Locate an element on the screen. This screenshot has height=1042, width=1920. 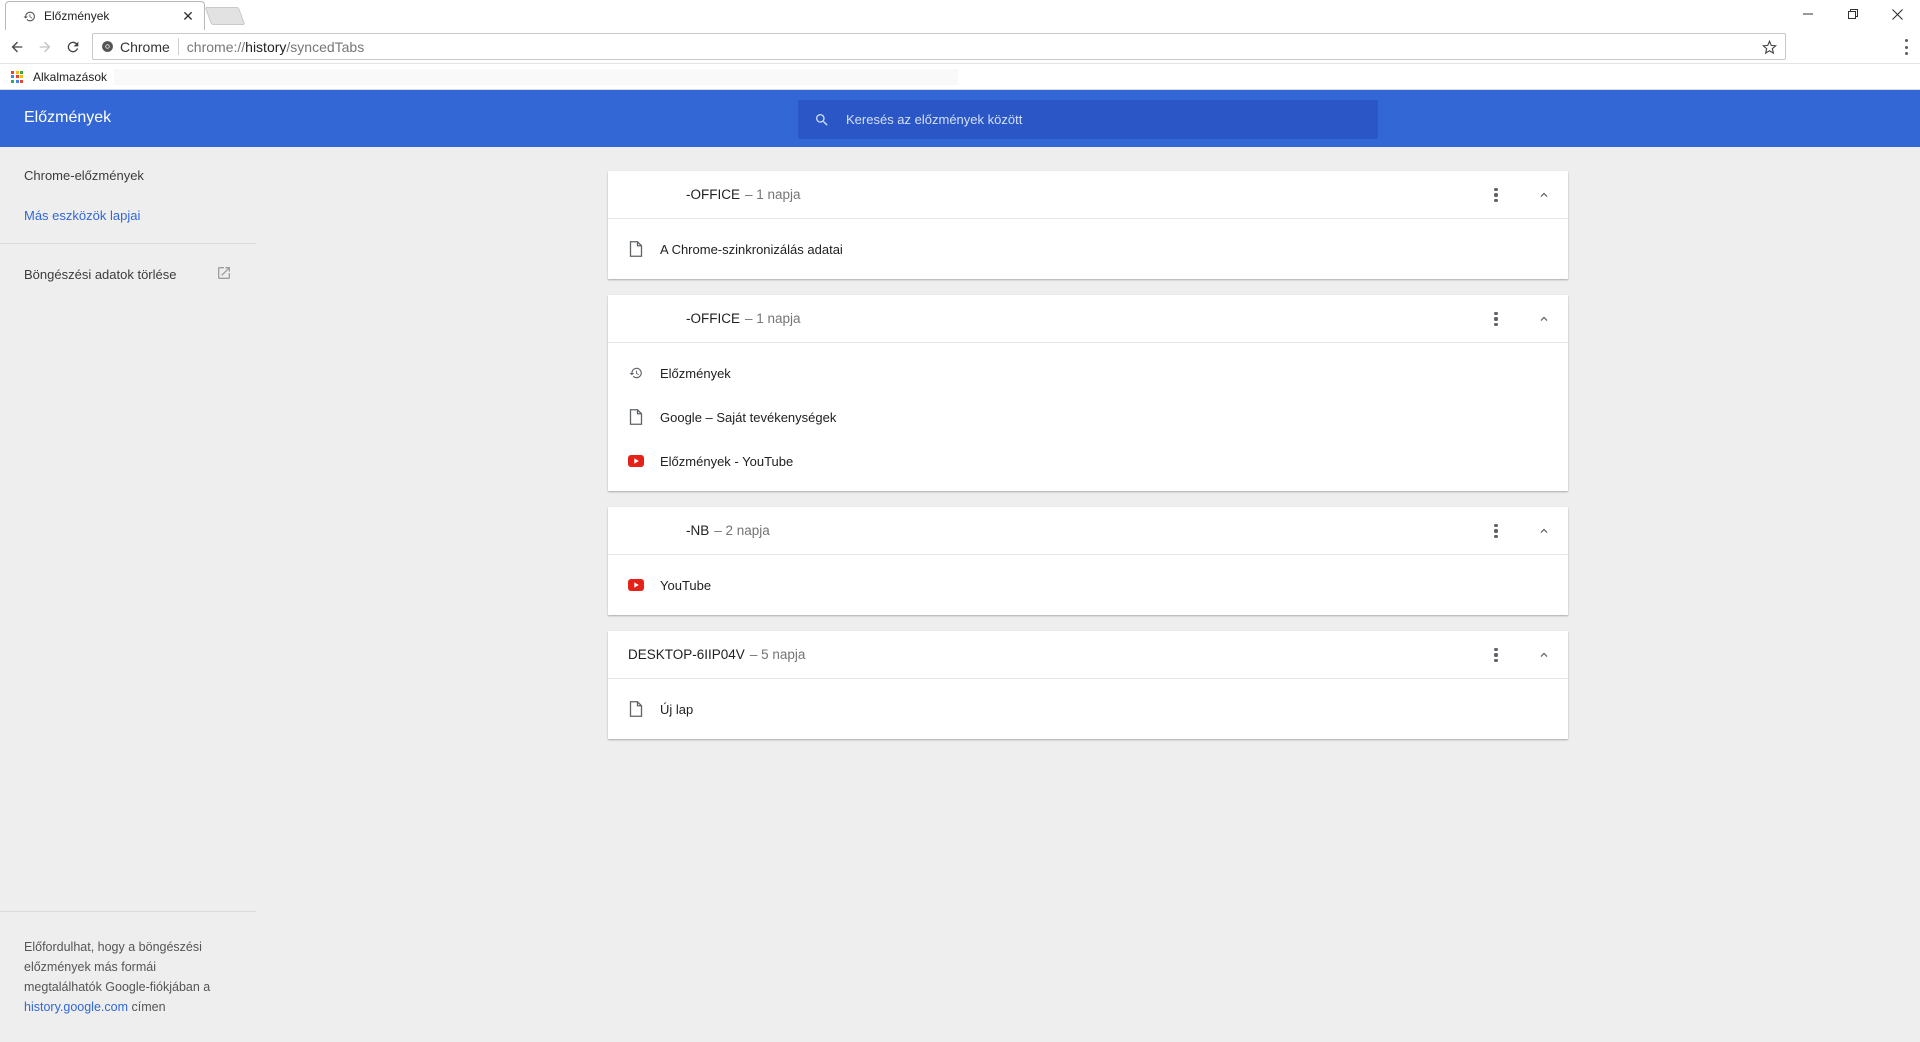
synced-tab-item: Előzmények is located at coordinates (1088, 373).